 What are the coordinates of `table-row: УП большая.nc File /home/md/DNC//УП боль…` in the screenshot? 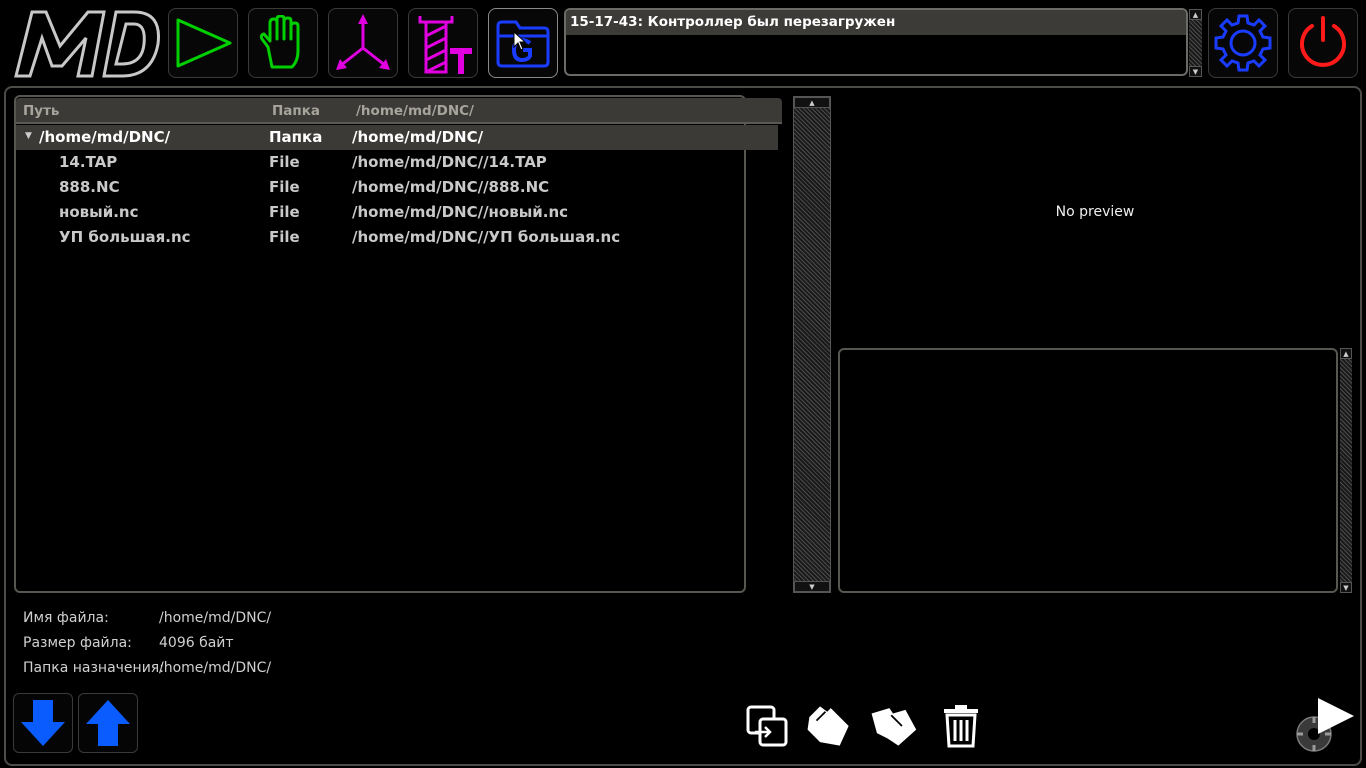 It's located at (397, 237).